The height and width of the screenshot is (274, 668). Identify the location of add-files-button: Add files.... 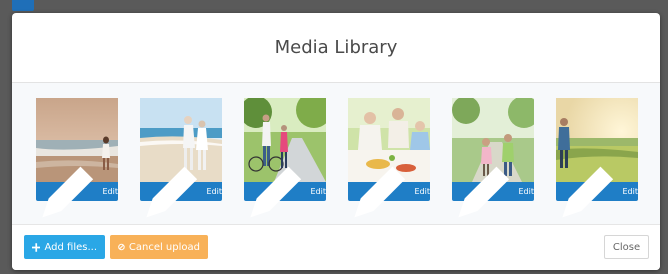
(64, 247).